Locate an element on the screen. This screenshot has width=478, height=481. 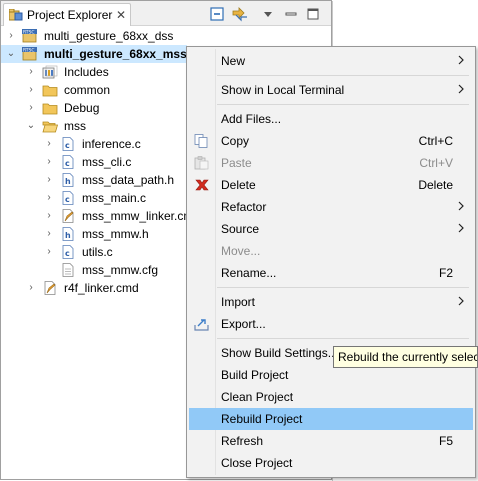
menu-item-label: Refresh is located at coordinates (242, 441).